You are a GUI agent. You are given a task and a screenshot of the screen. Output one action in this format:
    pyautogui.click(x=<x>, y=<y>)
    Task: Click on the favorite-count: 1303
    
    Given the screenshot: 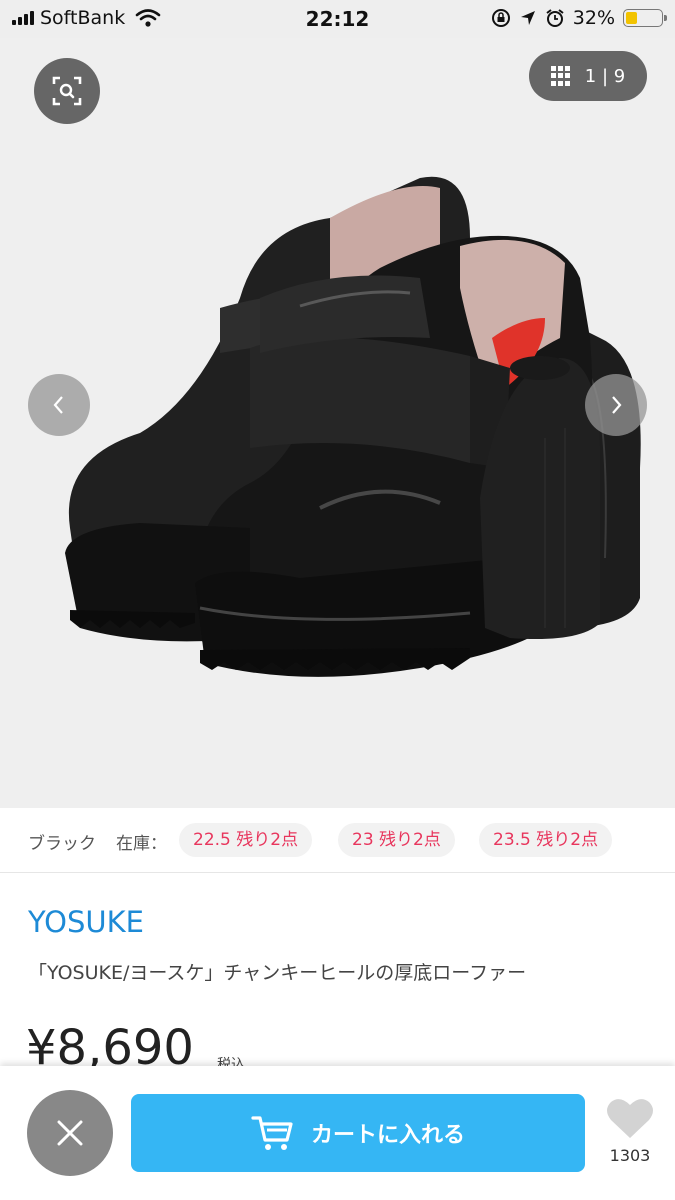 What is the action you would take?
    pyautogui.click(x=630, y=1155)
    